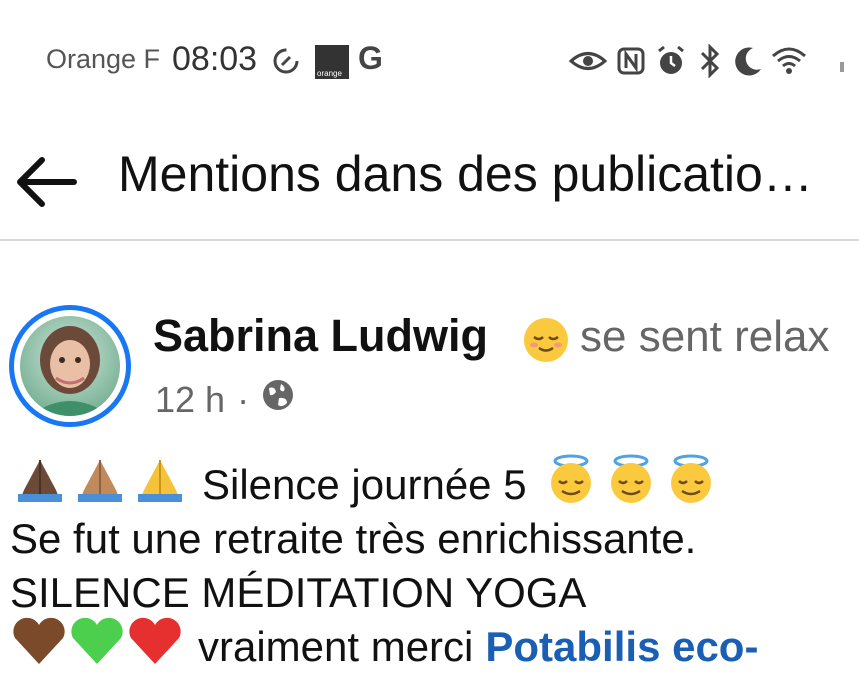  I want to click on carrier-name: Orange F, so click(103, 59).